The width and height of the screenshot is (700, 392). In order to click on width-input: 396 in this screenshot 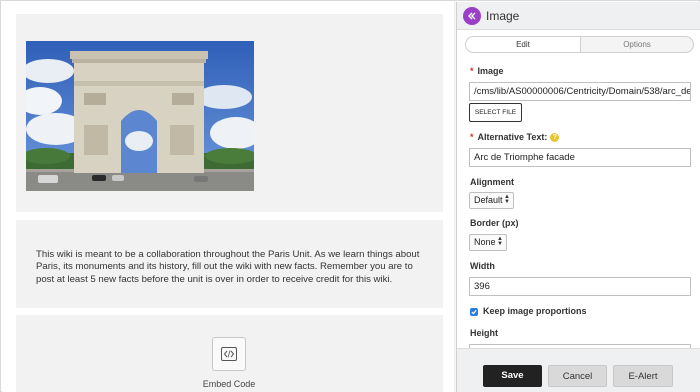, I will do `click(580, 286)`.